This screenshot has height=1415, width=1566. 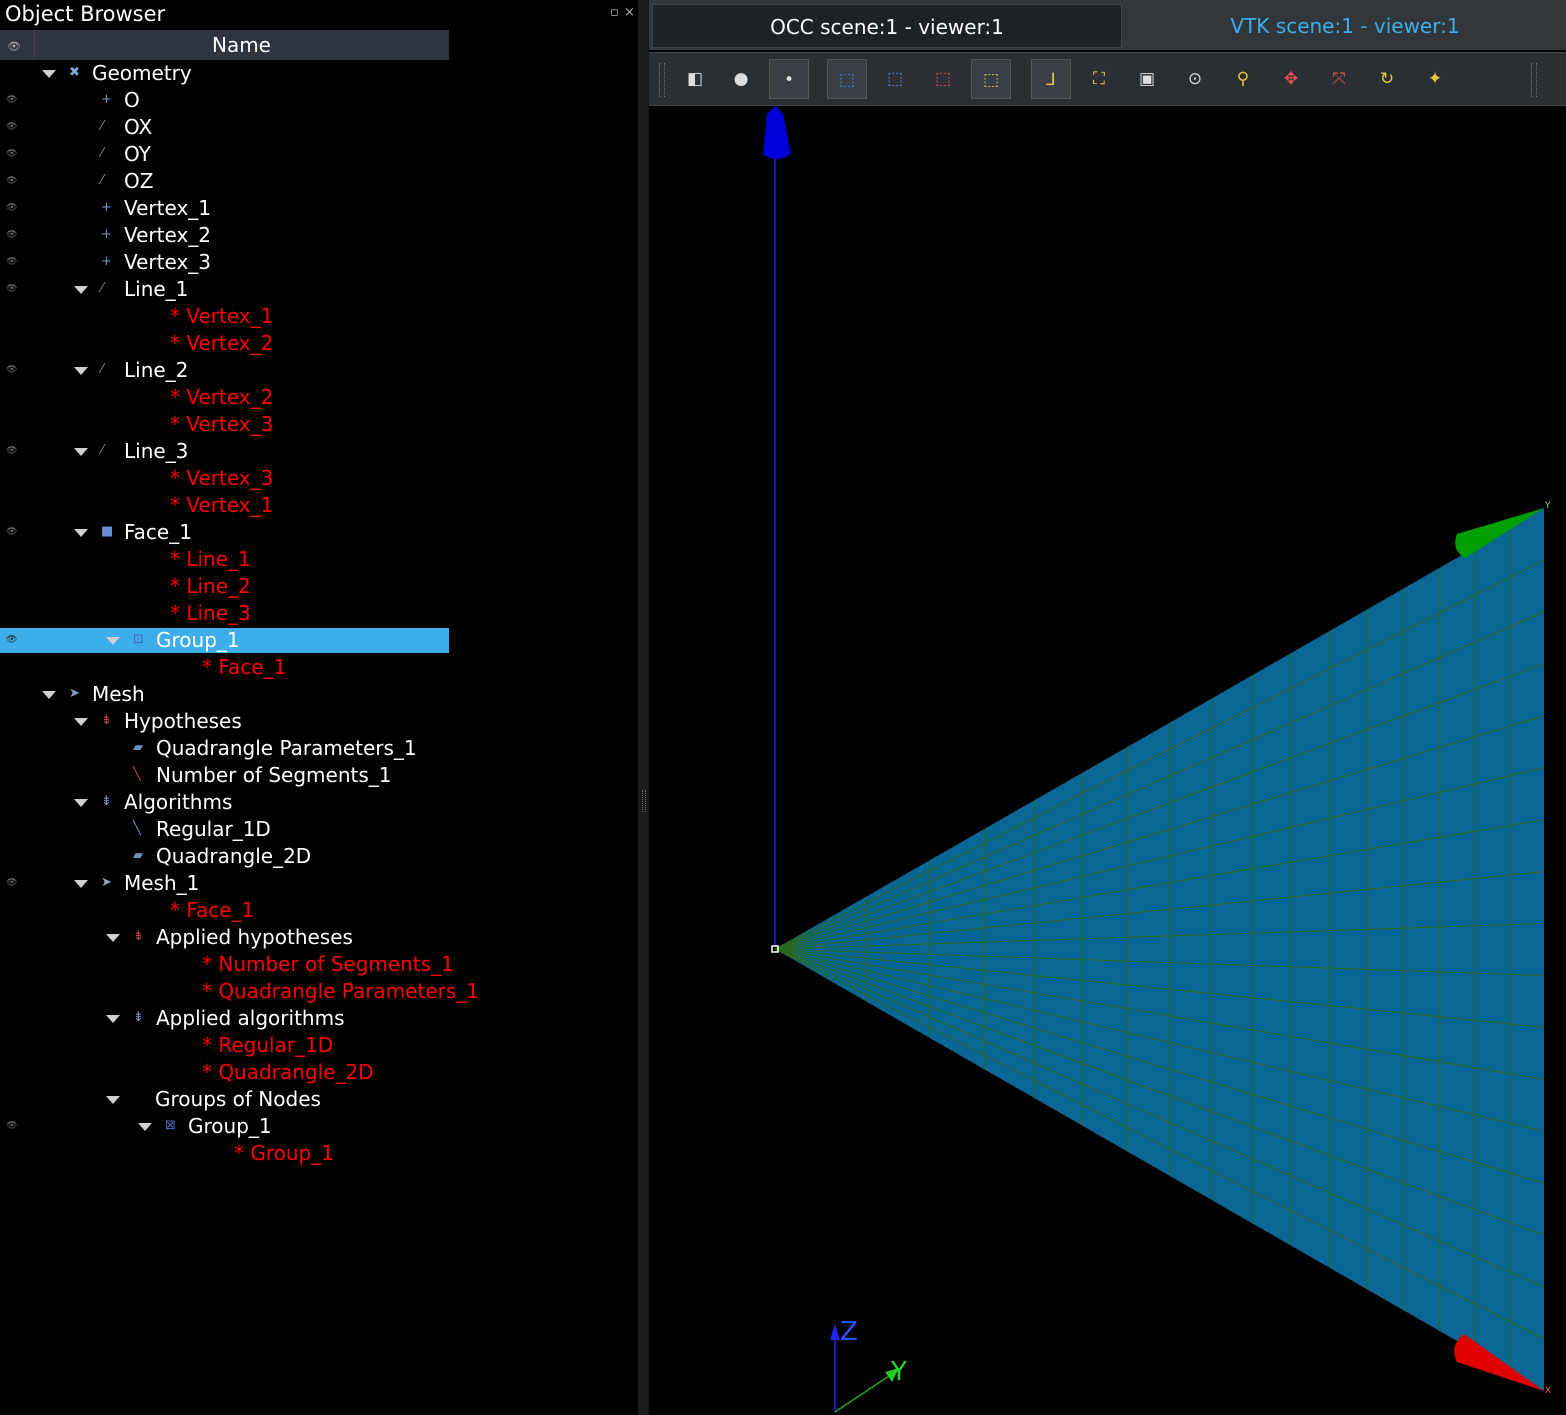 What do you see at coordinates (1435, 79) in the screenshot?
I see `rotation-point-icon: ✦` at bounding box center [1435, 79].